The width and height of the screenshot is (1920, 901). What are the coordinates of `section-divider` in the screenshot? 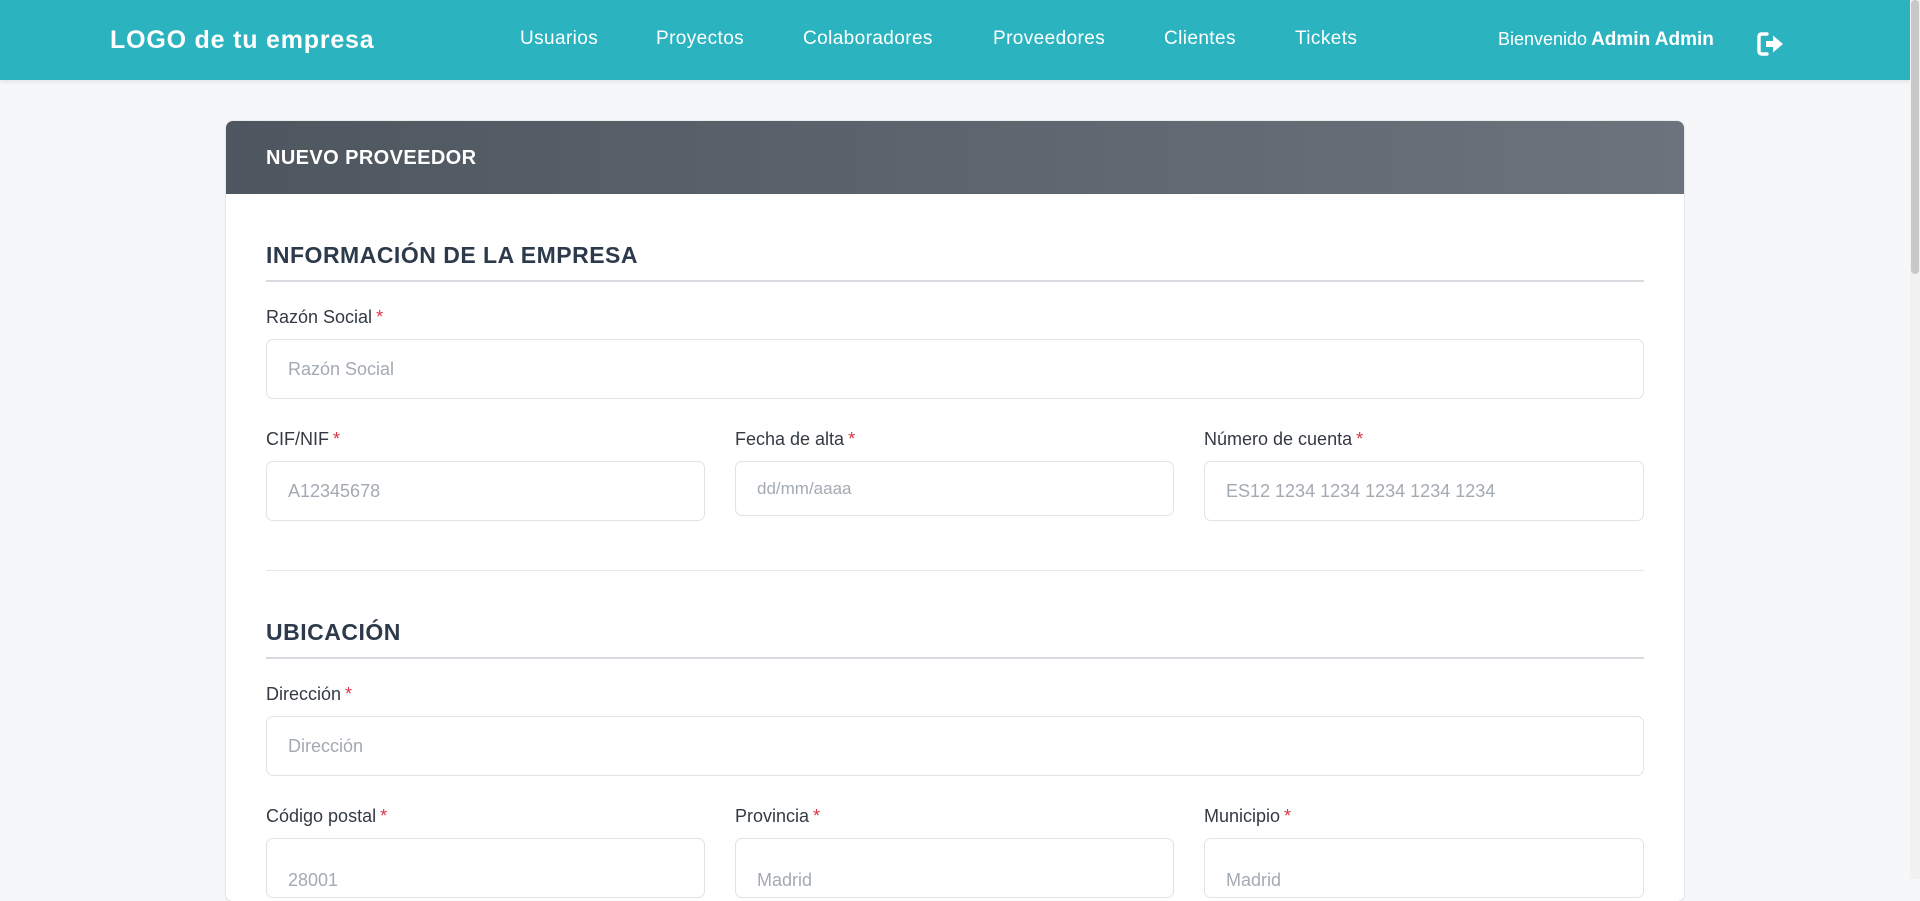 It's located at (955, 570).